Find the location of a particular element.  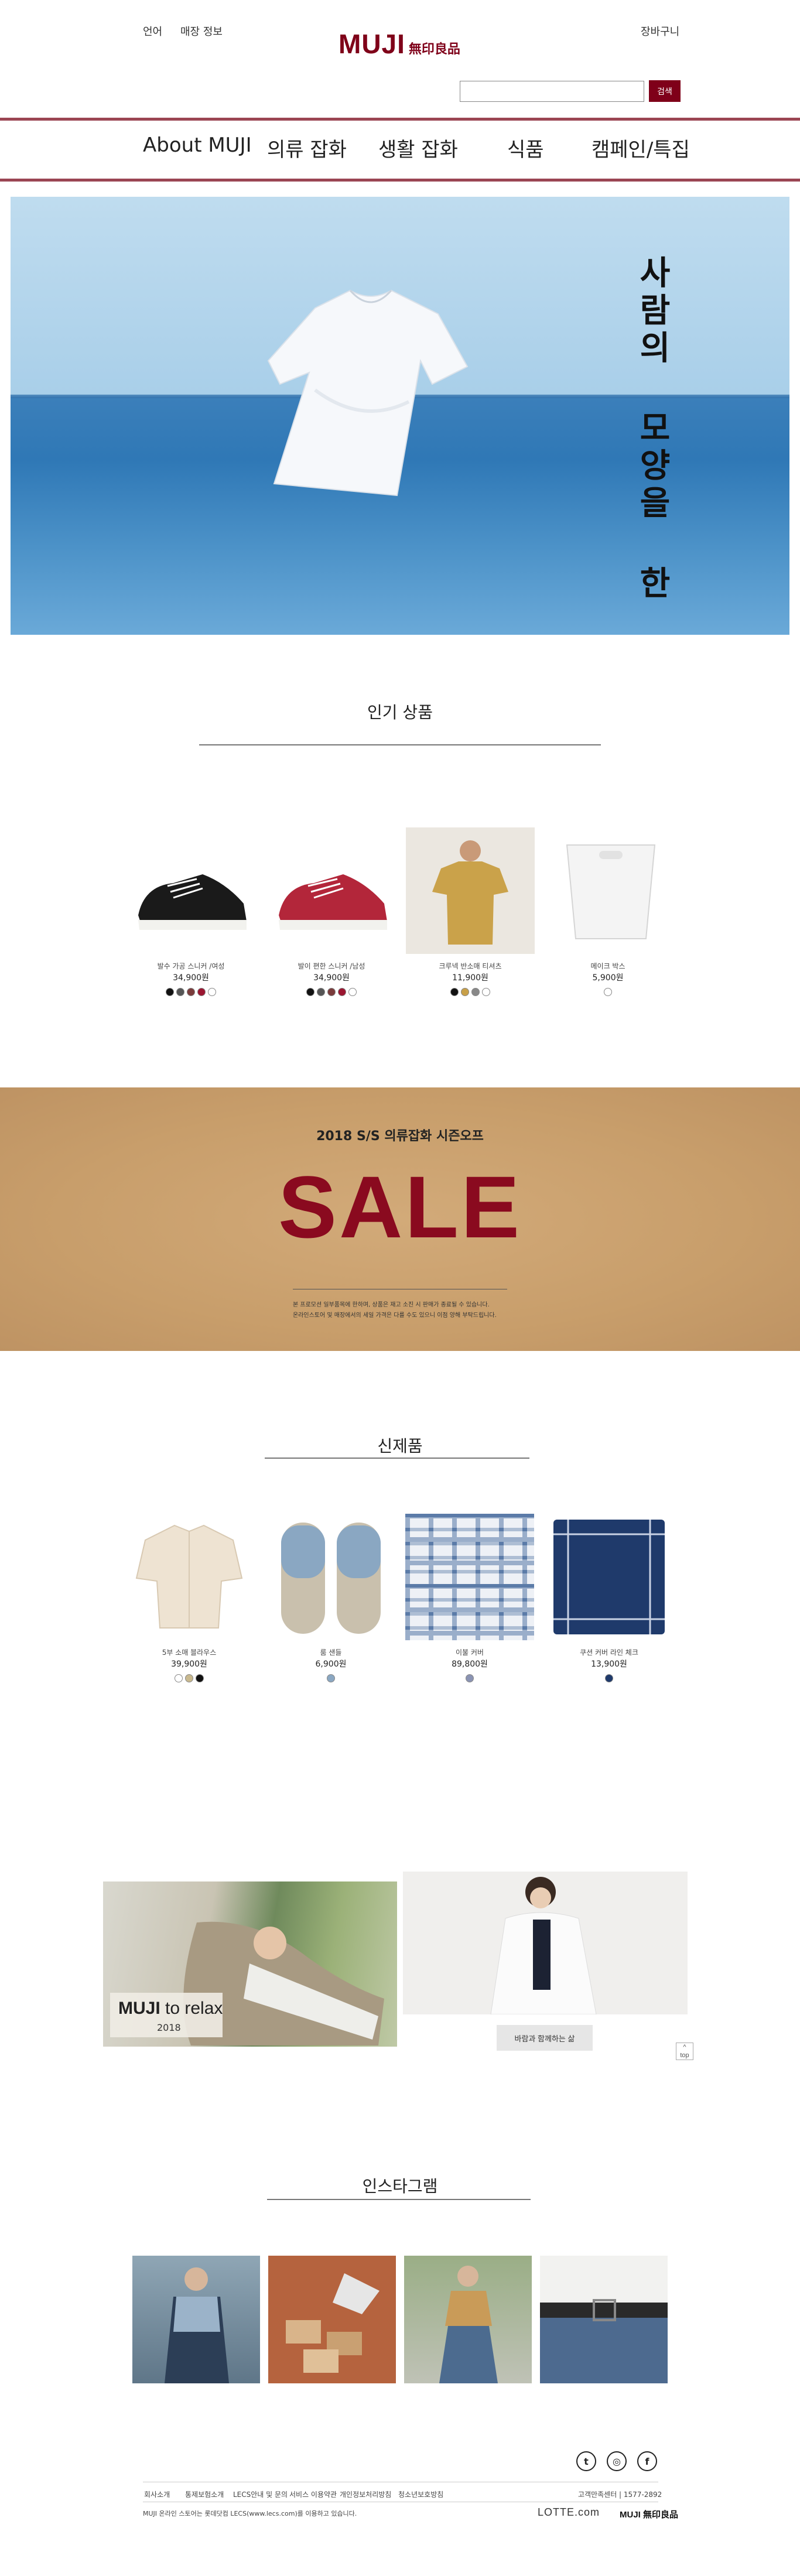

product-name: 발이 편한 스니커 /남성 is located at coordinates (331, 966).